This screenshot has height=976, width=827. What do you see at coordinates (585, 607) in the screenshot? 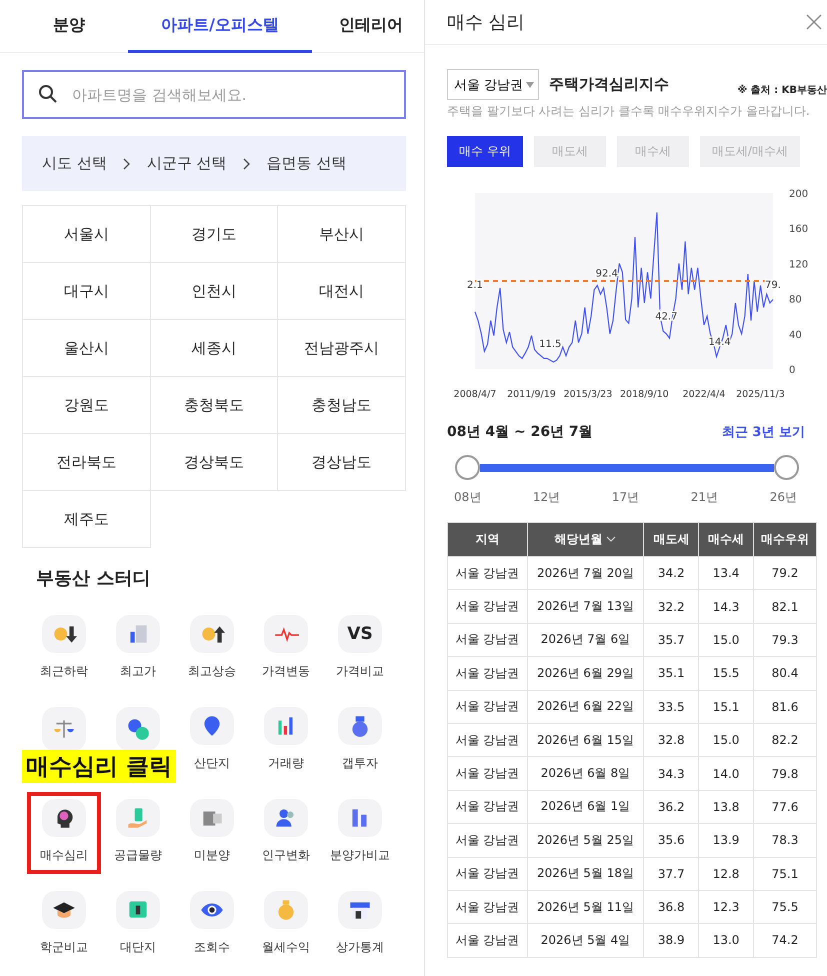
I see `table-cell: 2026년 7월 13일` at bounding box center [585, 607].